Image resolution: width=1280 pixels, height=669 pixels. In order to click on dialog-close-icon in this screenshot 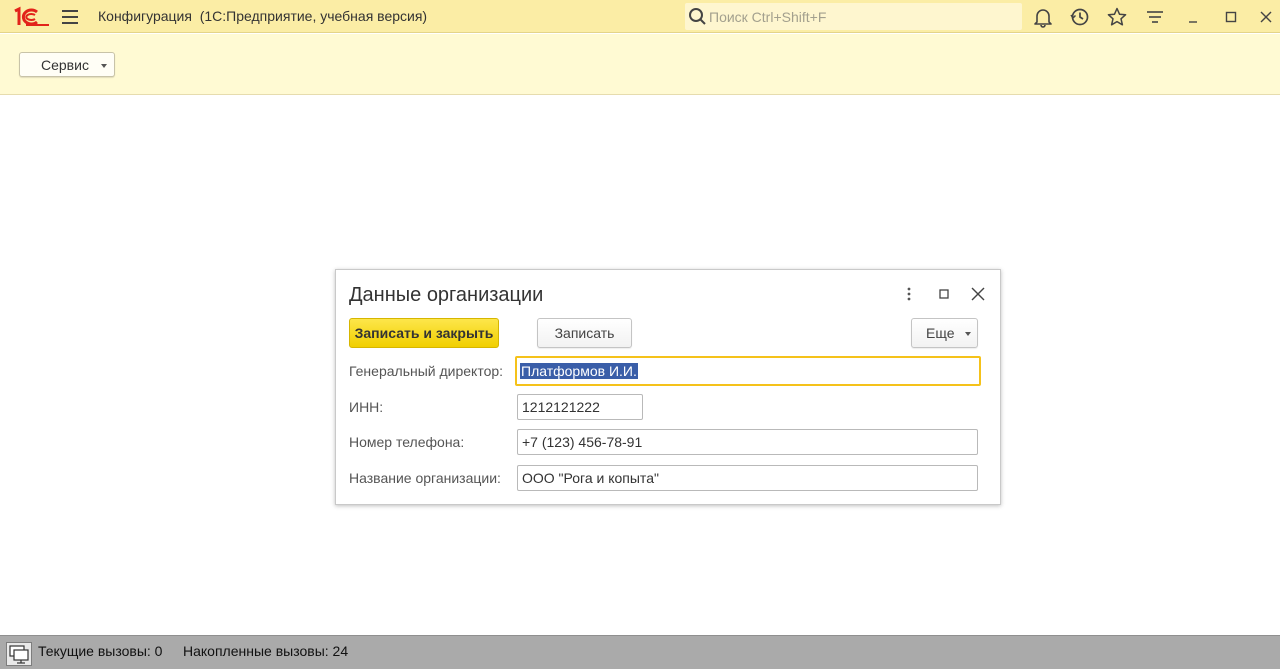, I will do `click(978, 294)`.